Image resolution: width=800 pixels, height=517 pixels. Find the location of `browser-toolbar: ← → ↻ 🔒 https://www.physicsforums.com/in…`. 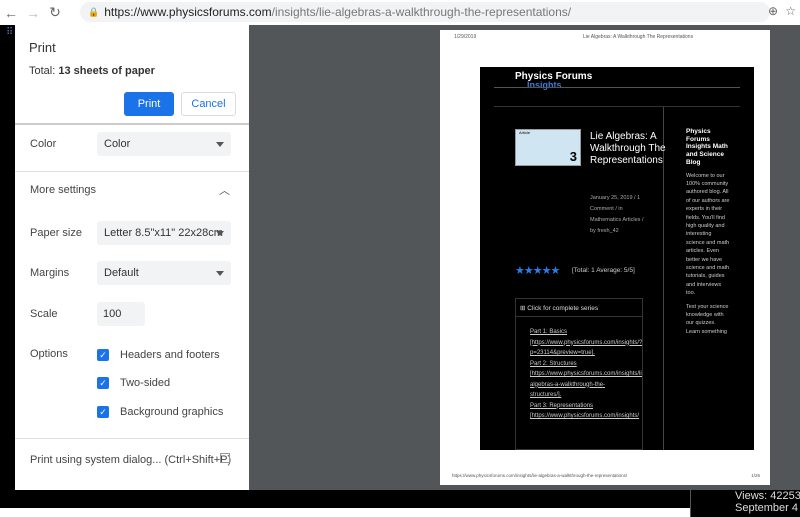

browser-toolbar: ← → ↻ 🔒 https://www.physicsforums.com/in… is located at coordinates (400, 12).